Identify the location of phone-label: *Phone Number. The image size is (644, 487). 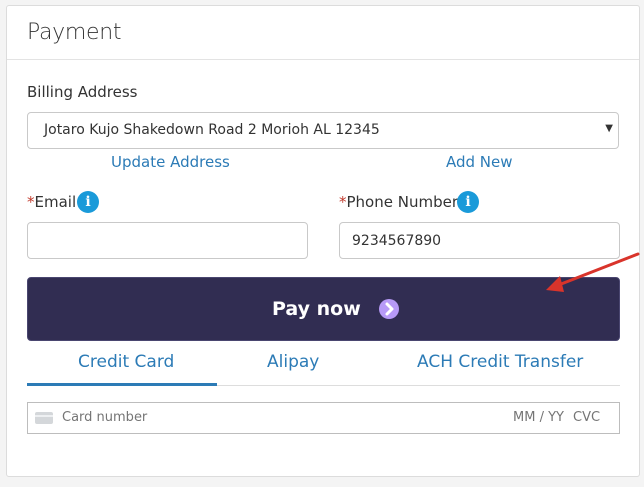
(398, 202).